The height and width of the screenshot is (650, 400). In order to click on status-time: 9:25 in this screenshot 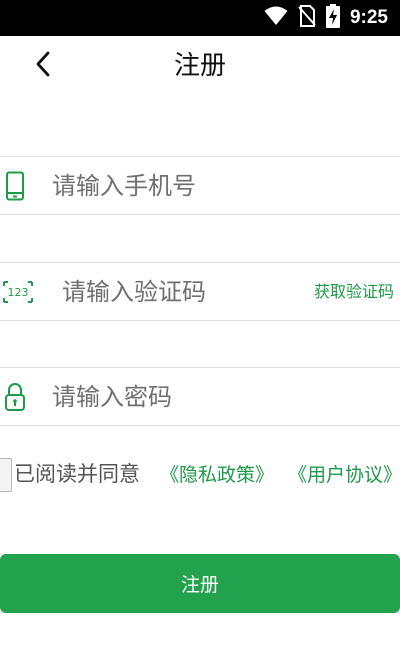, I will do `click(368, 17)`.